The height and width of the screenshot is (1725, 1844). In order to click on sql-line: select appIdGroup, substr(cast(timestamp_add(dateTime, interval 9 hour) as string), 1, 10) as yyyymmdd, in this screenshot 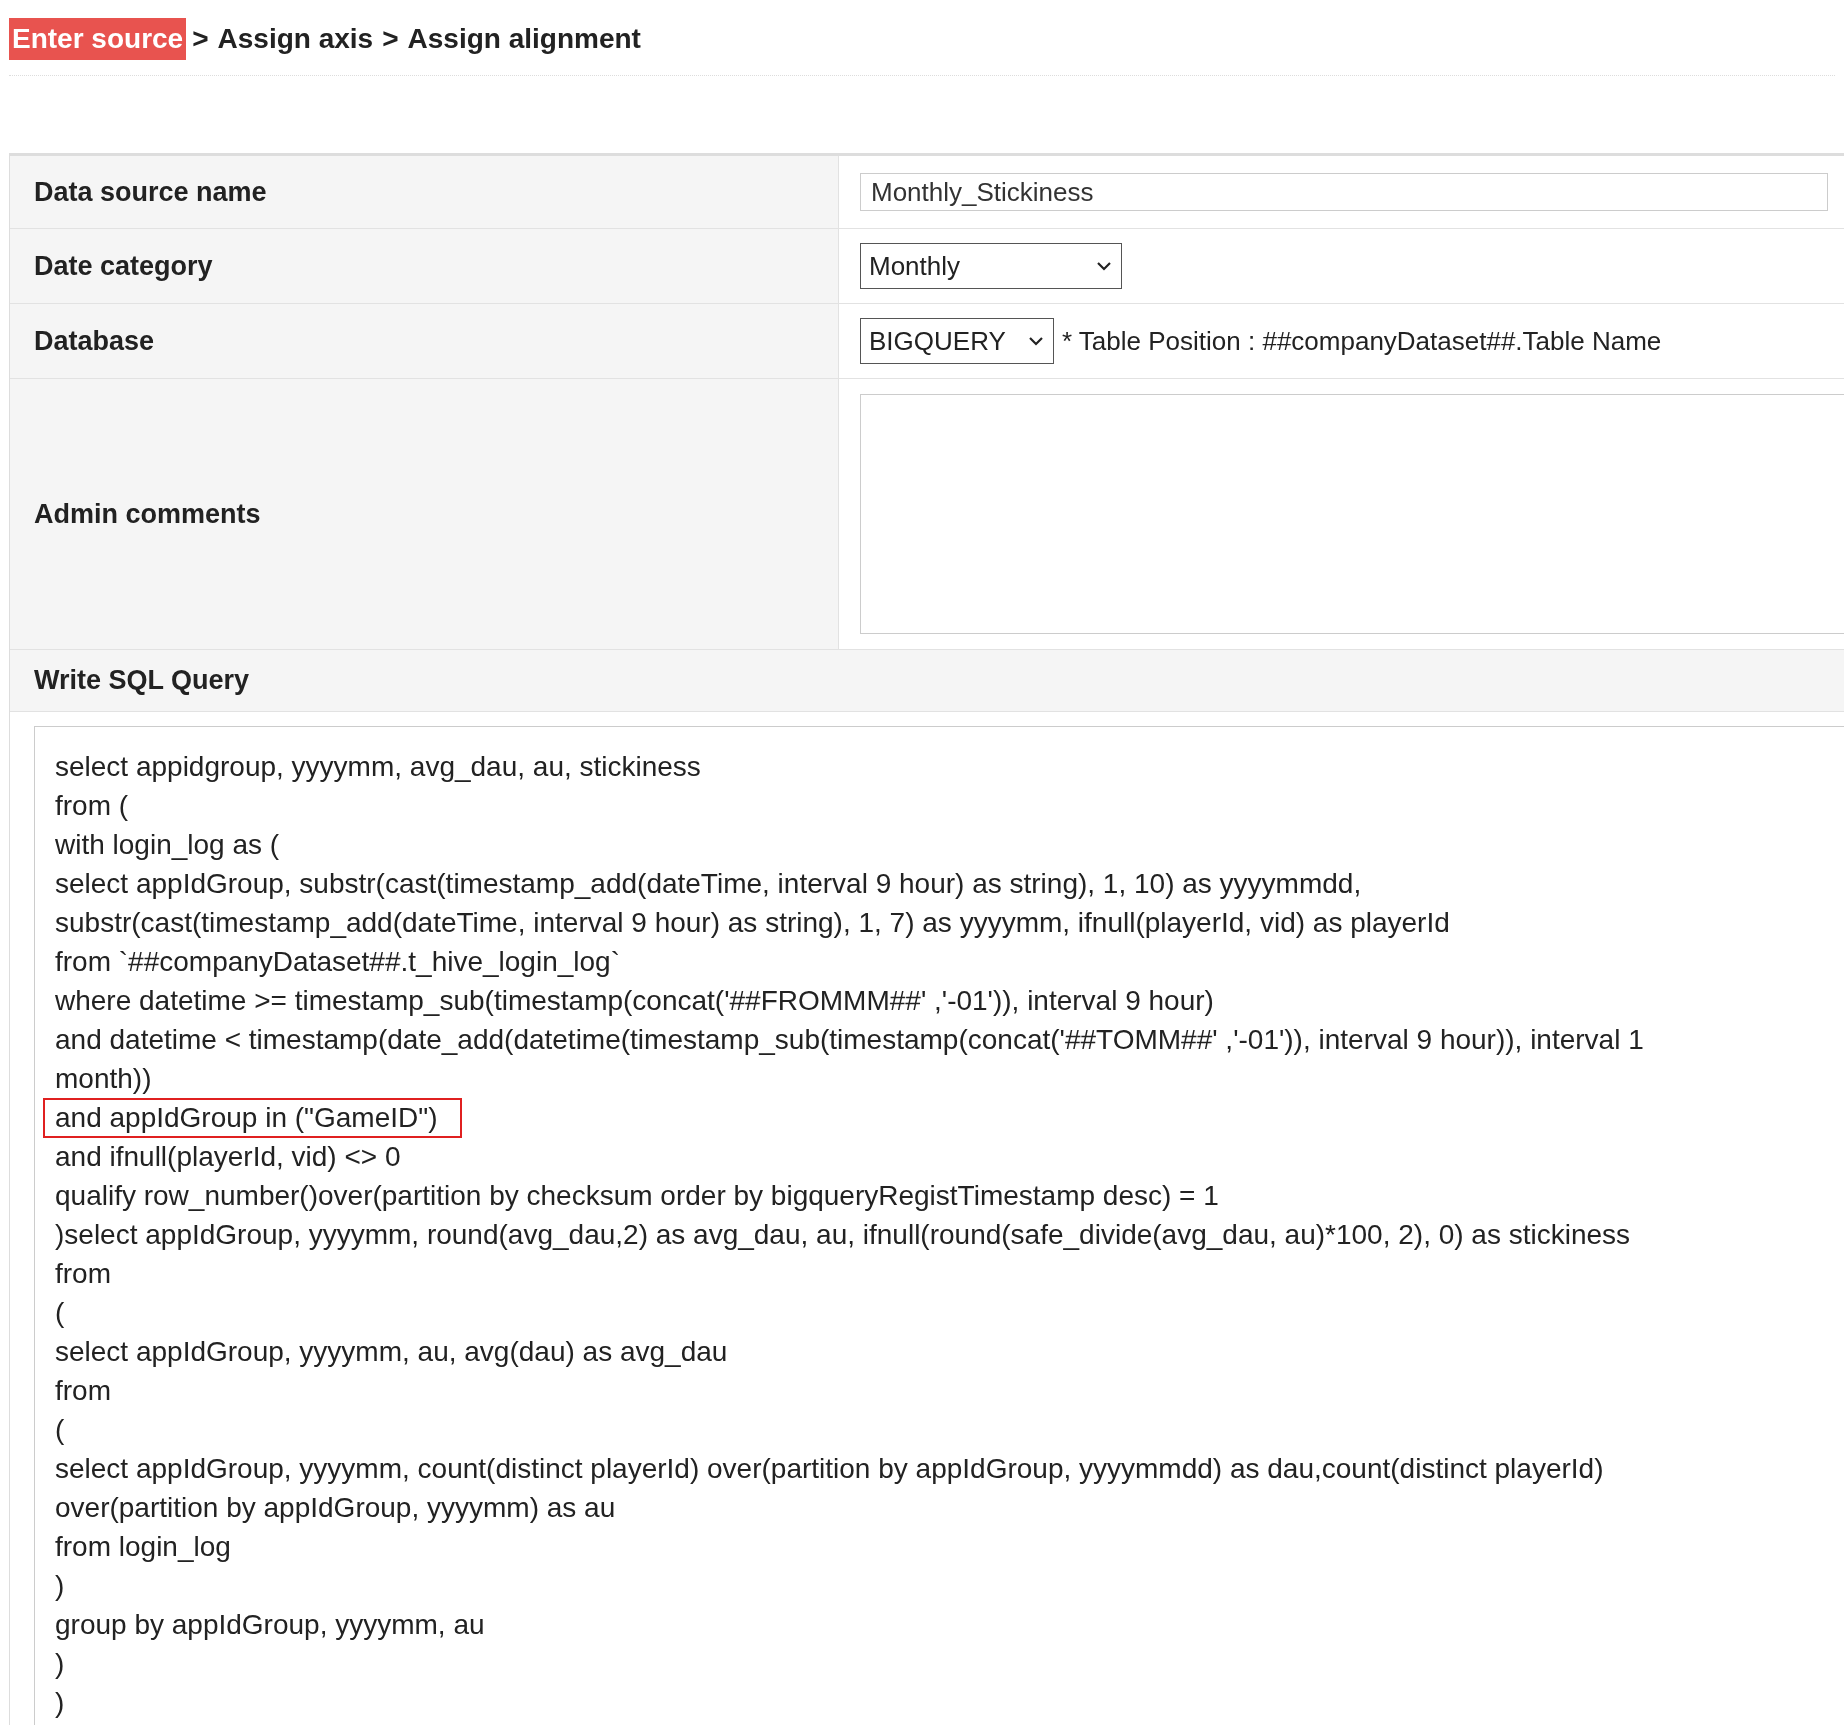, I will do `click(708, 883)`.